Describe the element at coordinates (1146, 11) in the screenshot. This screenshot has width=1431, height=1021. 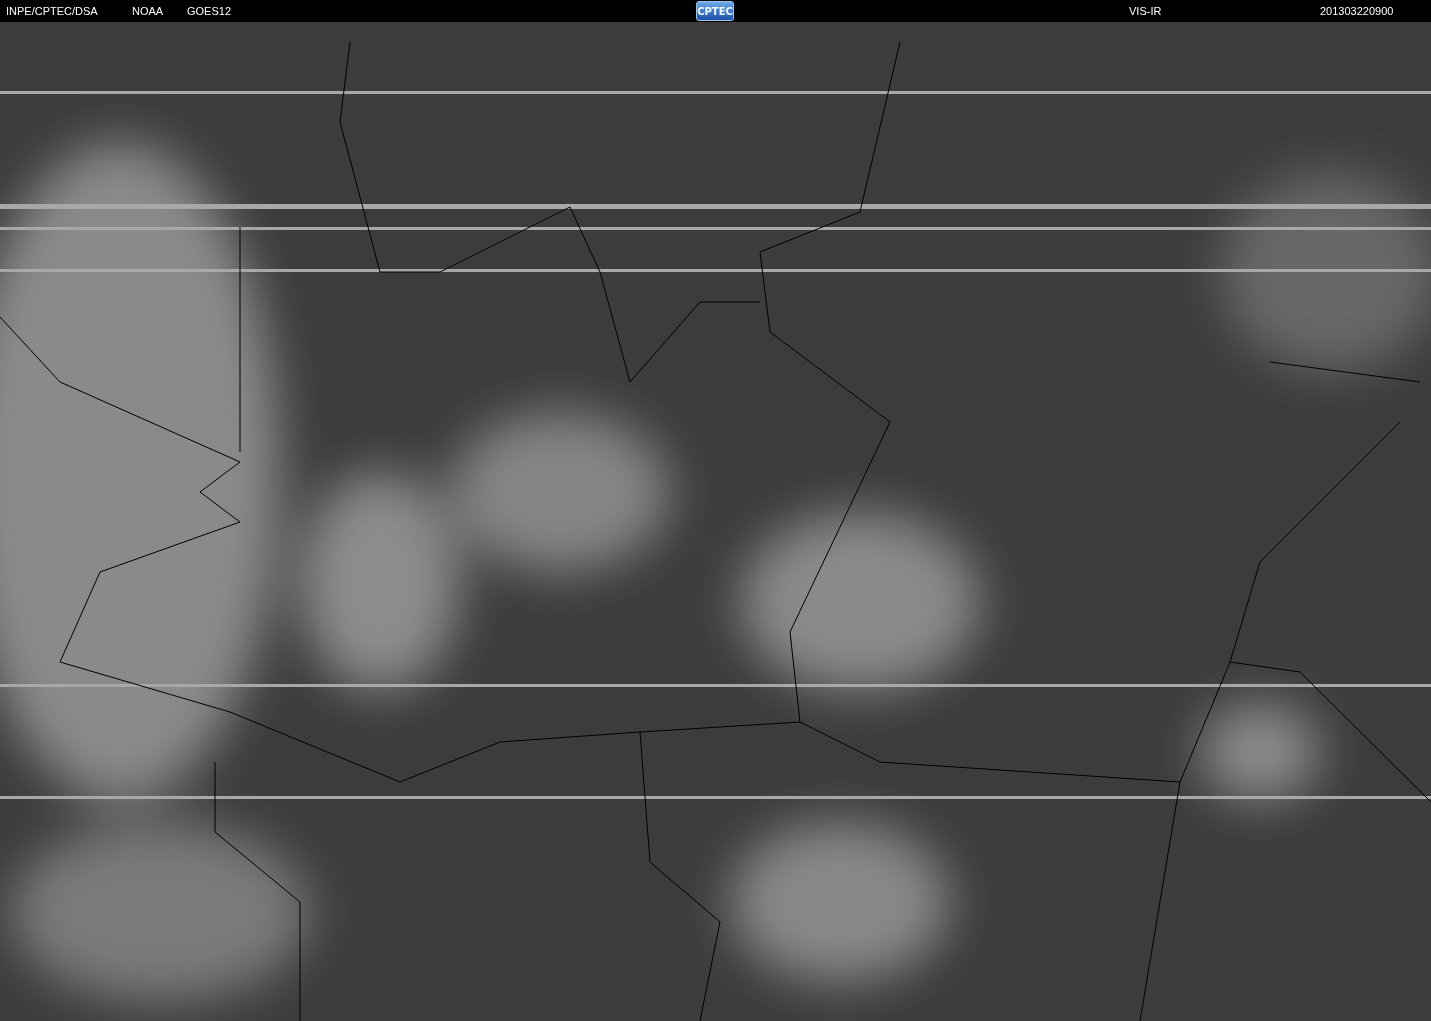
I see `channel-label: VIS-IR` at that location.